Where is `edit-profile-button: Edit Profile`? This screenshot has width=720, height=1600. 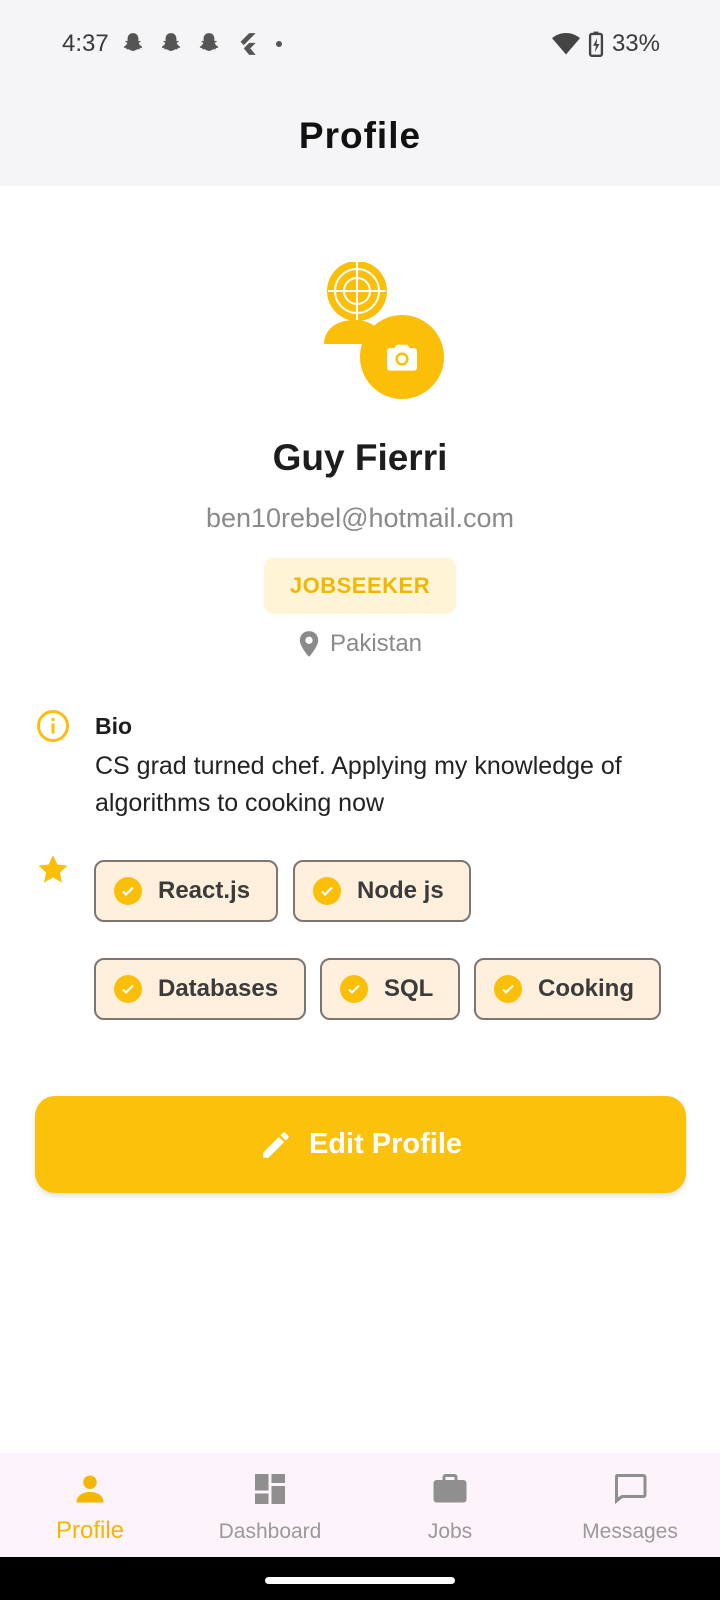 edit-profile-button: Edit Profile is located at coordinates (360, 1144).